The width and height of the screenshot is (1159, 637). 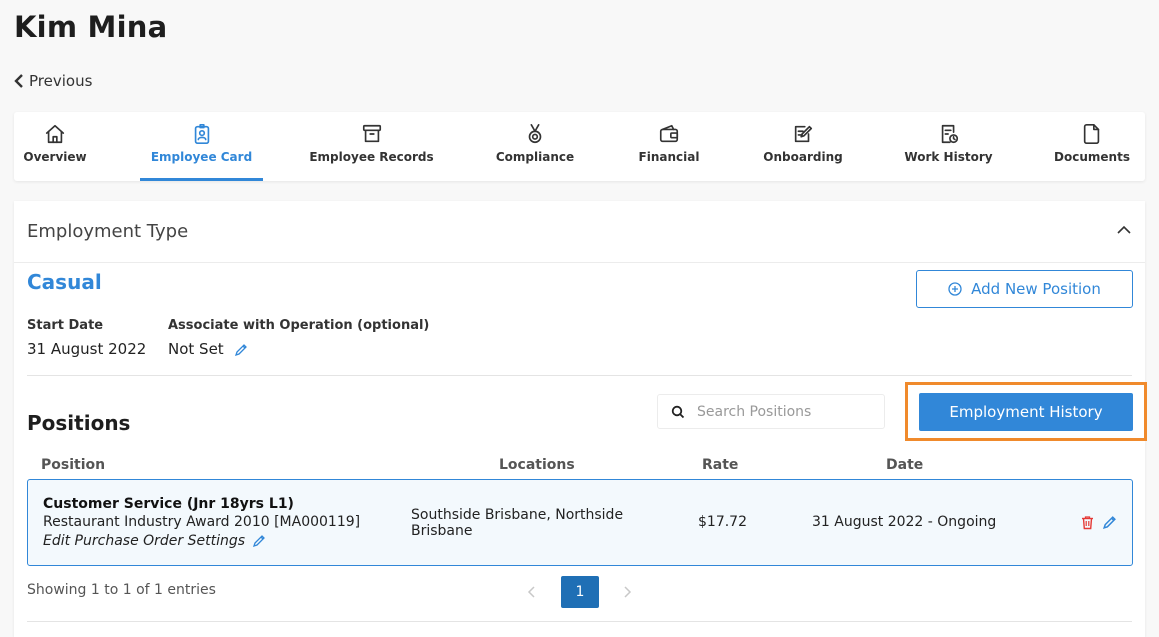 I want to click on tab-onboarding: Onboarding, so click(x=803, y=146).